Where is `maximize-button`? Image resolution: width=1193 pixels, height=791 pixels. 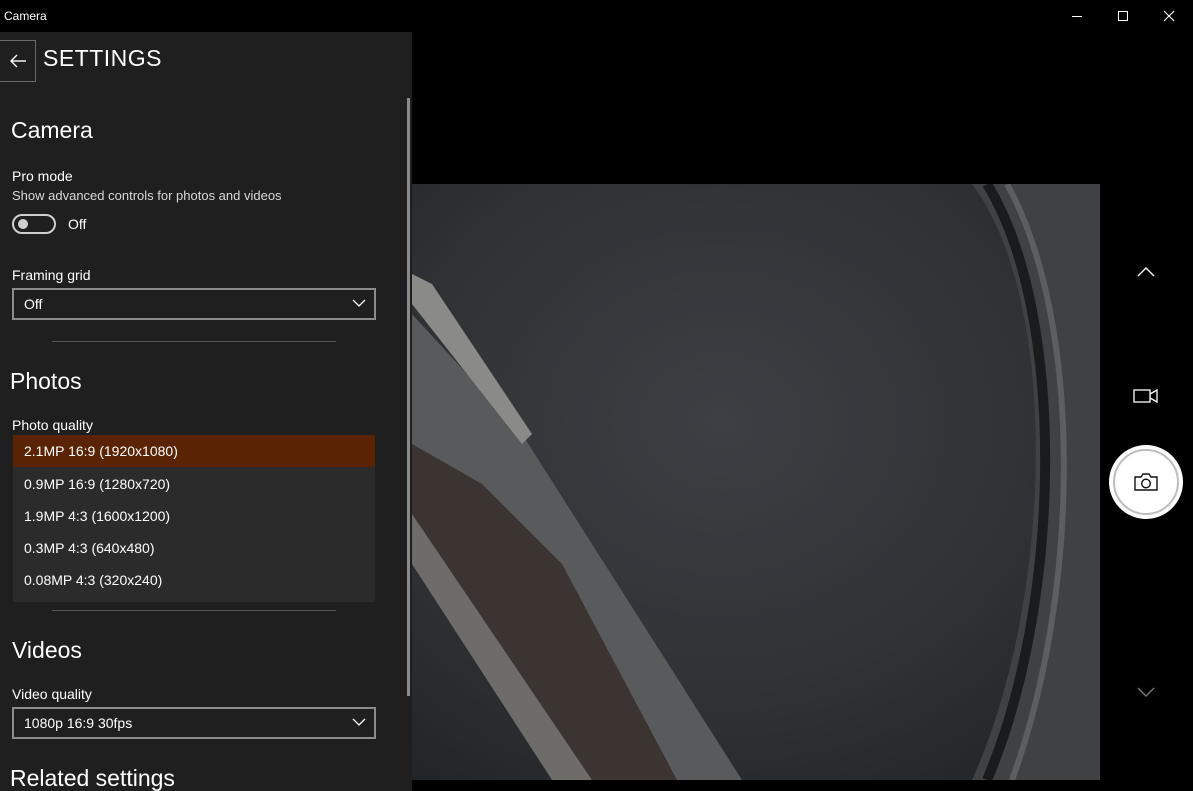 maximize-button is located at coordinates (1123, 16).